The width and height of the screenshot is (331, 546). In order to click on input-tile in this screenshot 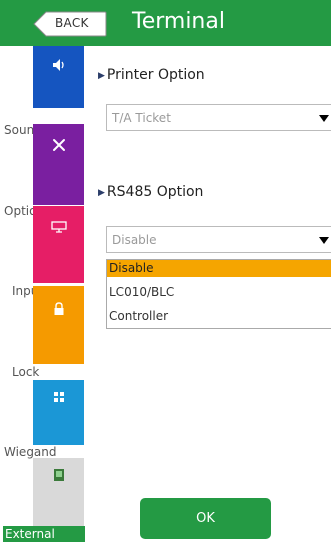, I will do `click(58, 244)`.